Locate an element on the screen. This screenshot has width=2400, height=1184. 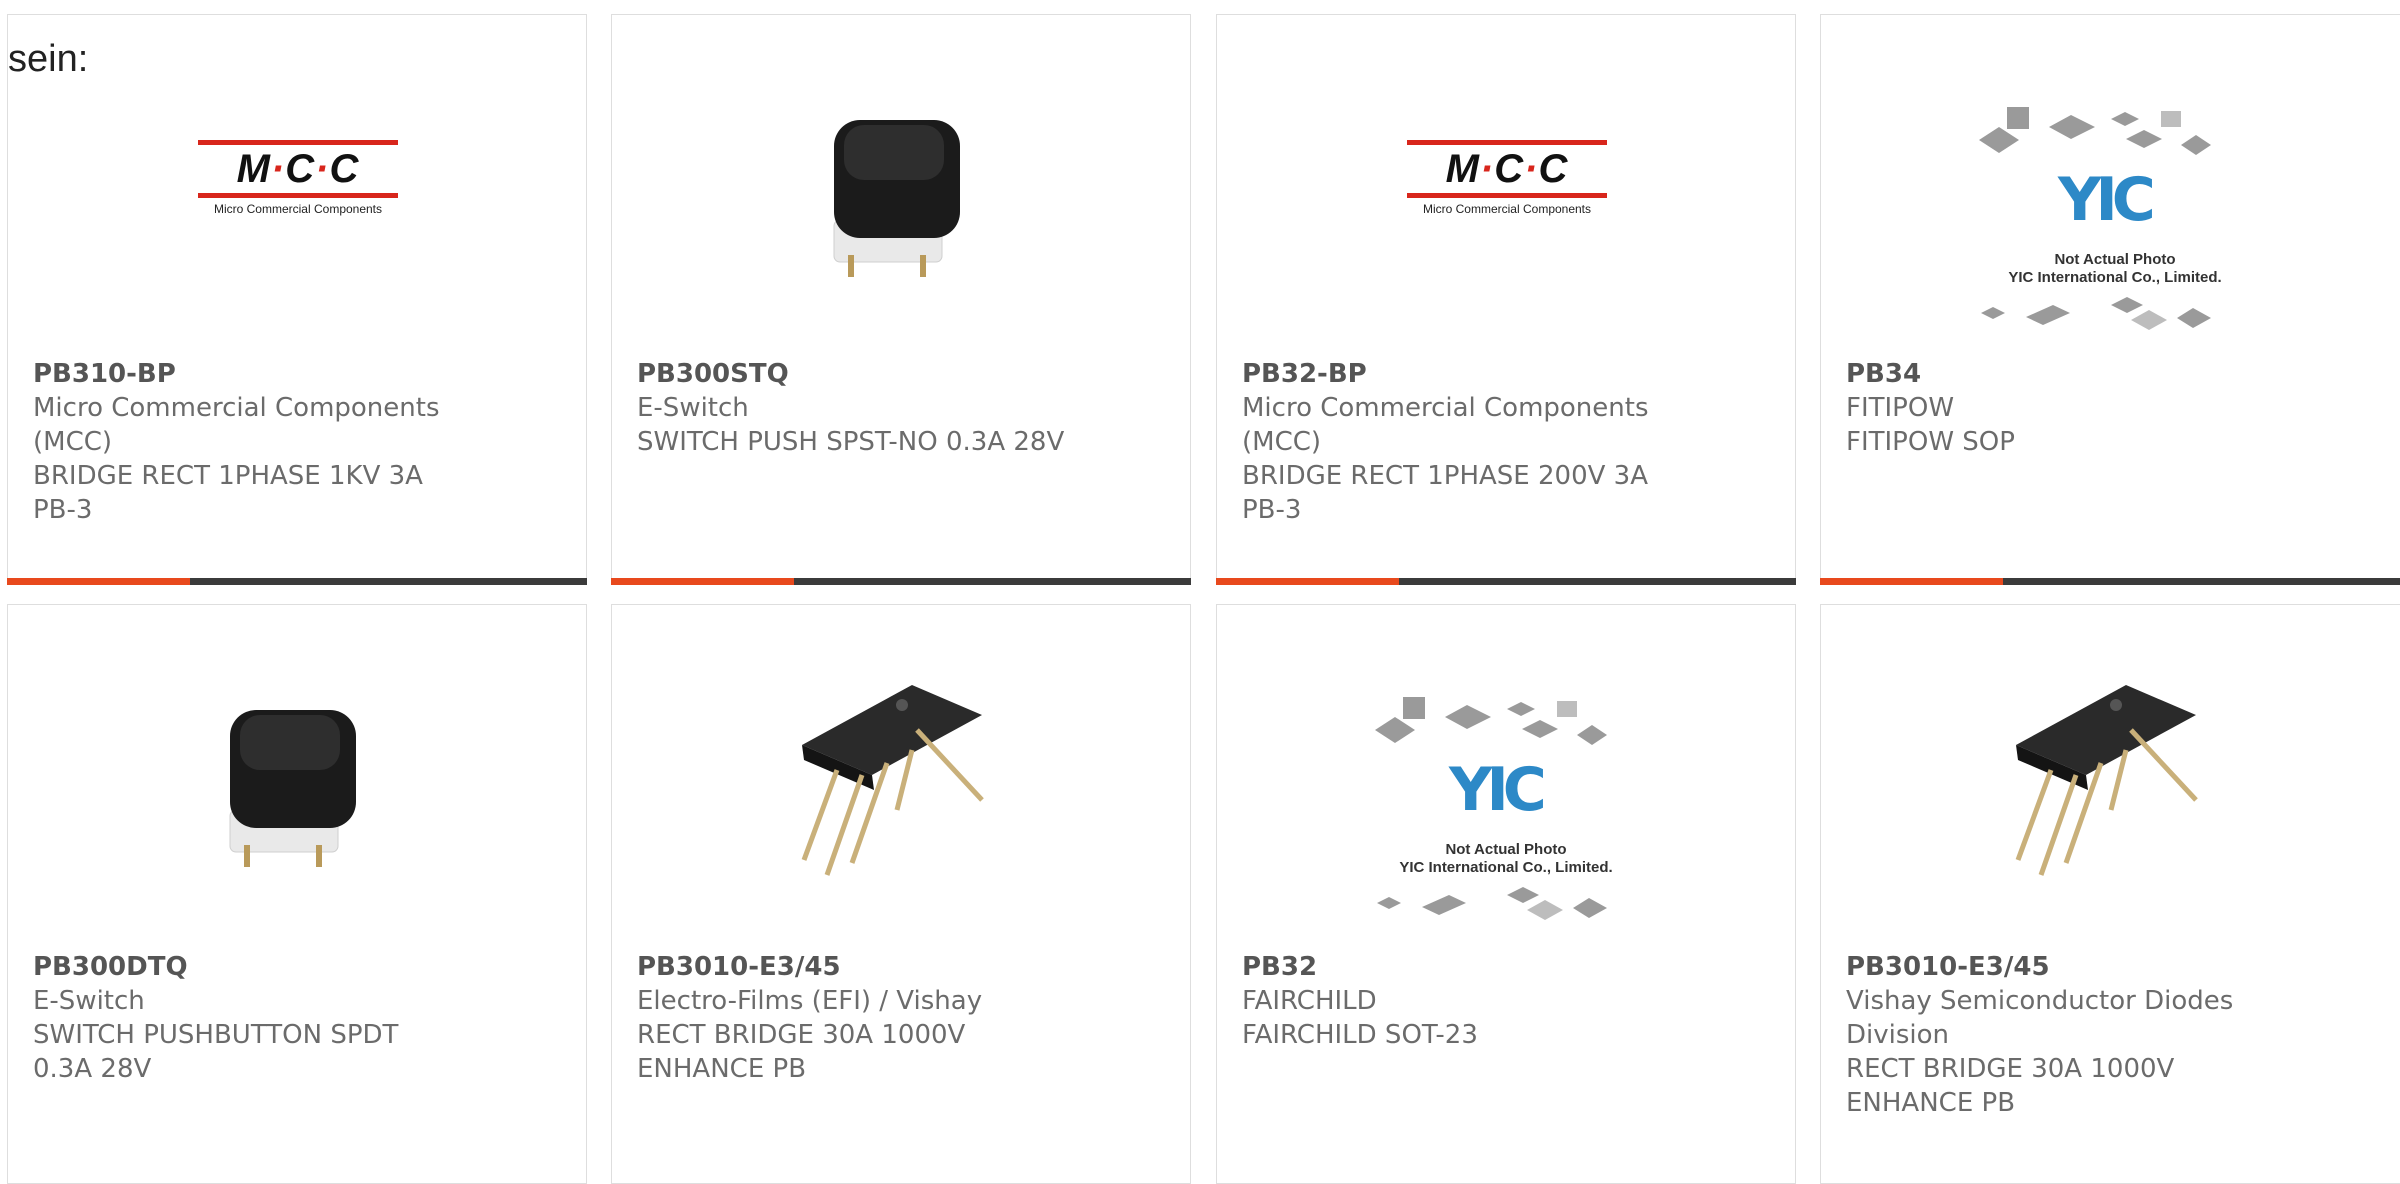
part-number: PB32-BP is located at coordinates (1508, 374).